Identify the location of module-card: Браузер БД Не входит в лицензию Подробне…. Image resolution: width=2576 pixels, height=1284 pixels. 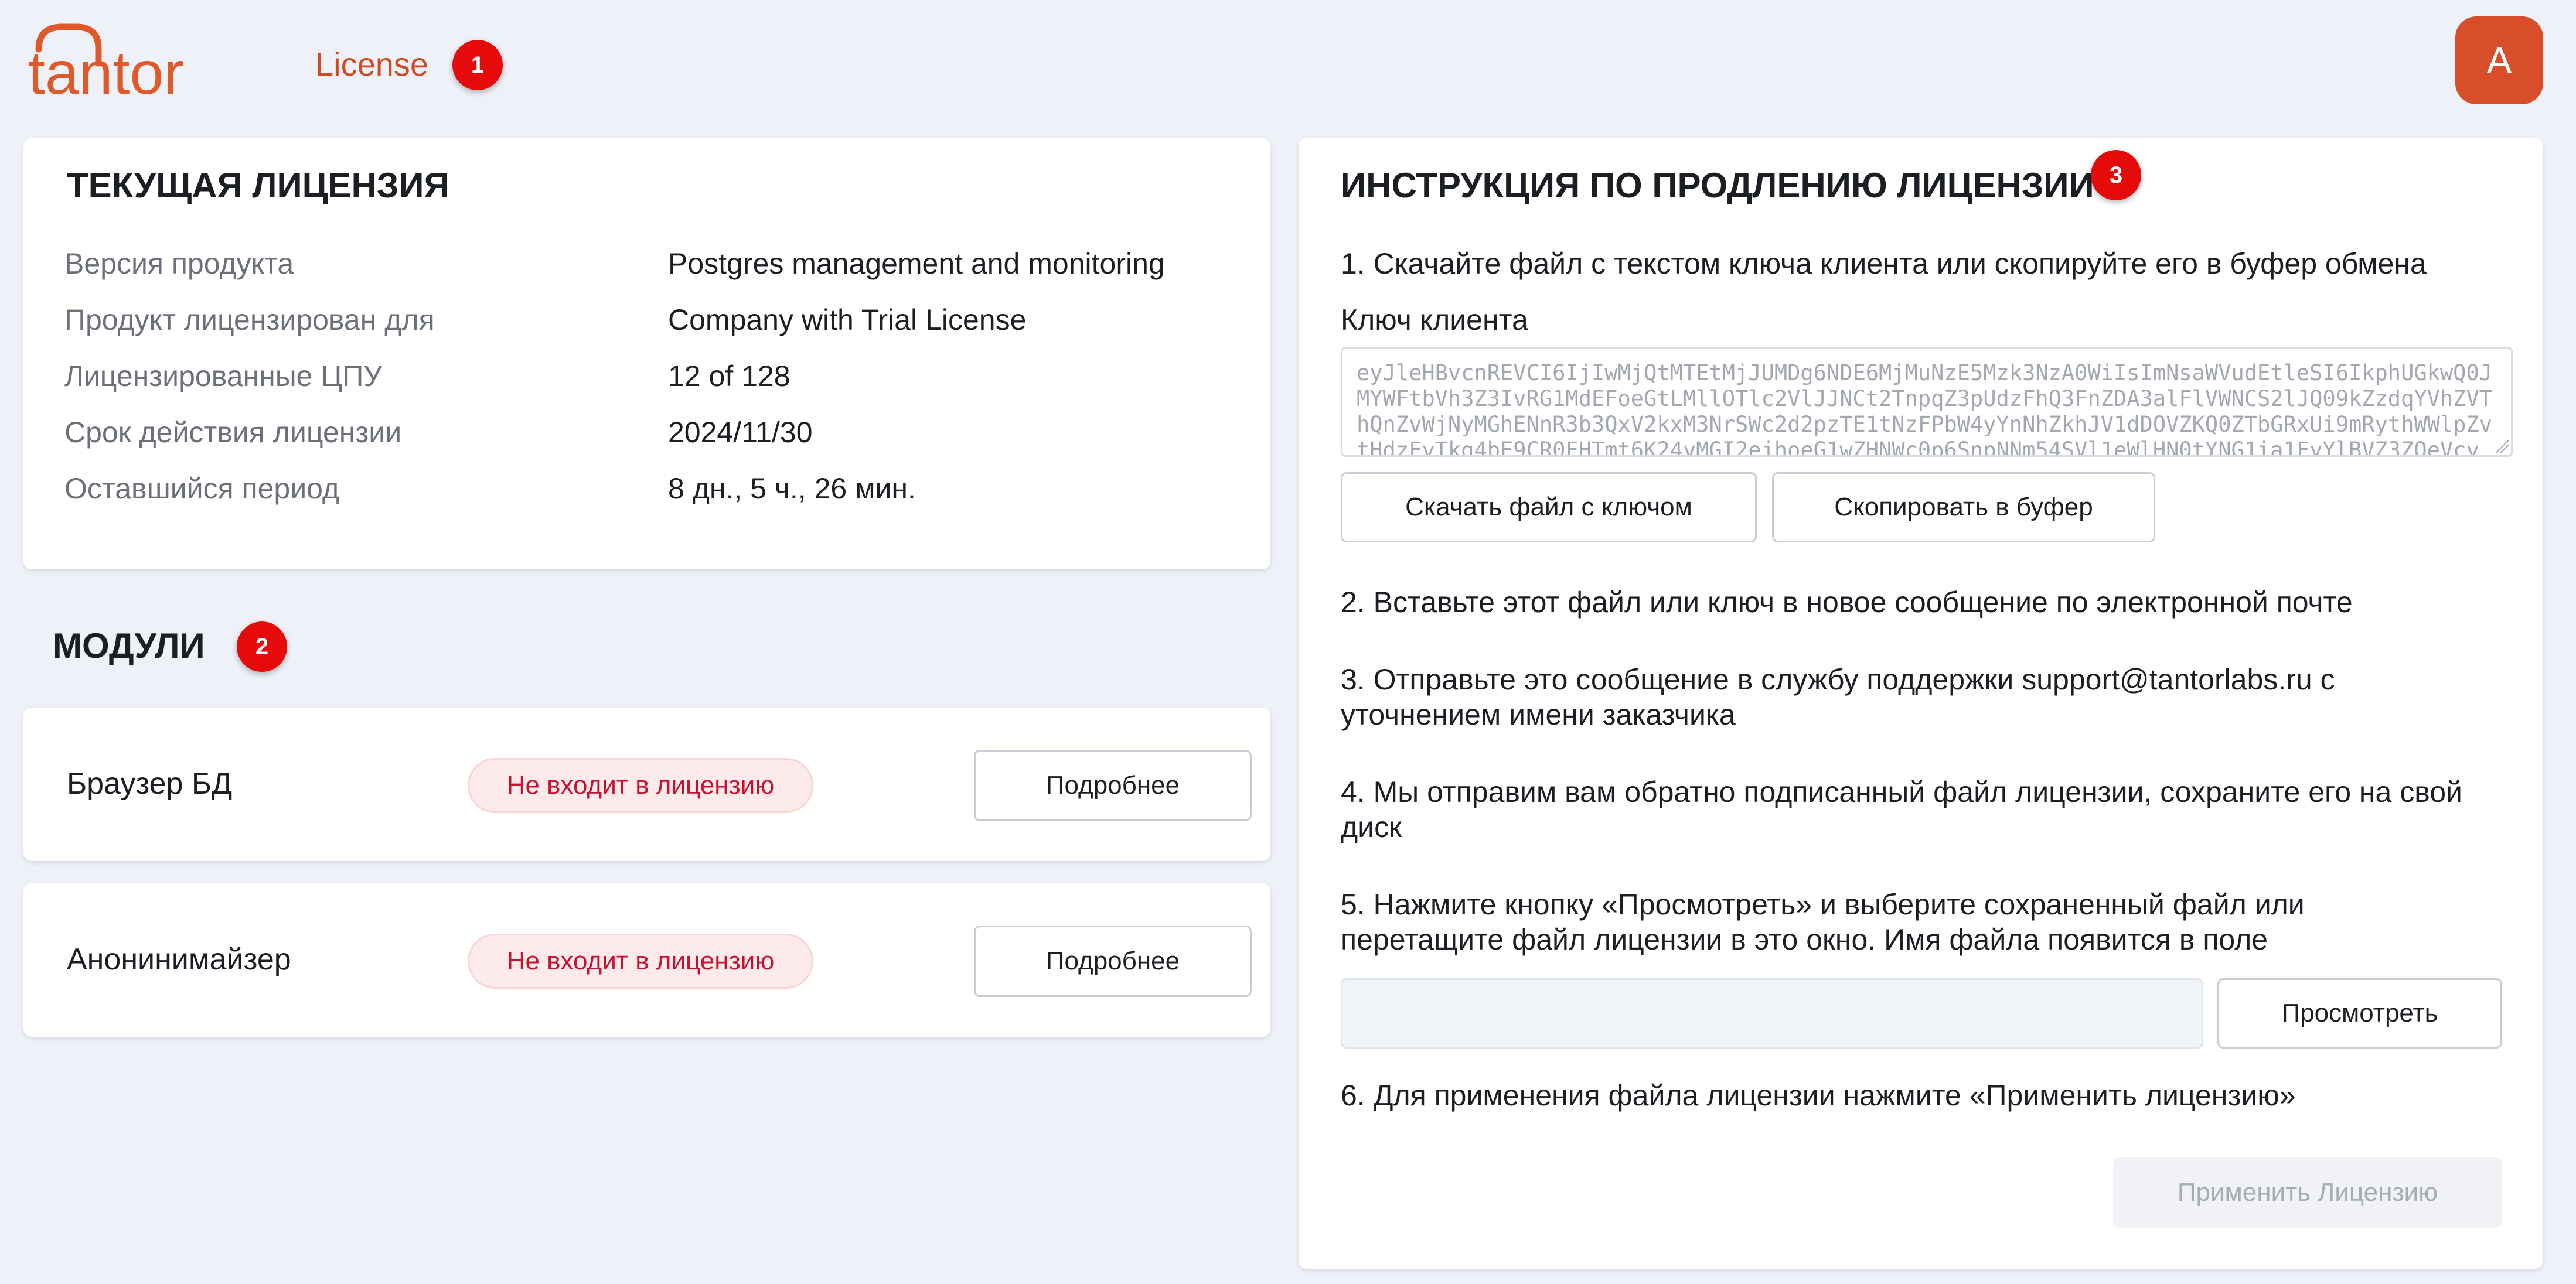
(646, 784).